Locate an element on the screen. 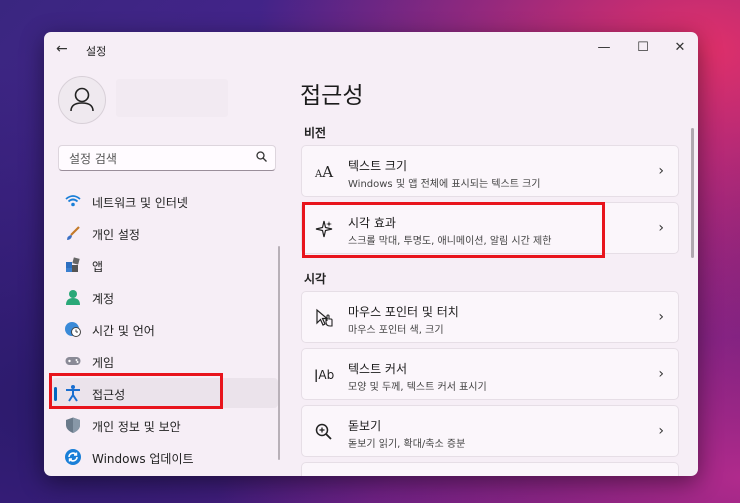 The width and height of the screenshot is (740, 503). sidebar-item-network: 네트워크 및 인터넷 is located at coordinates (165, 201).